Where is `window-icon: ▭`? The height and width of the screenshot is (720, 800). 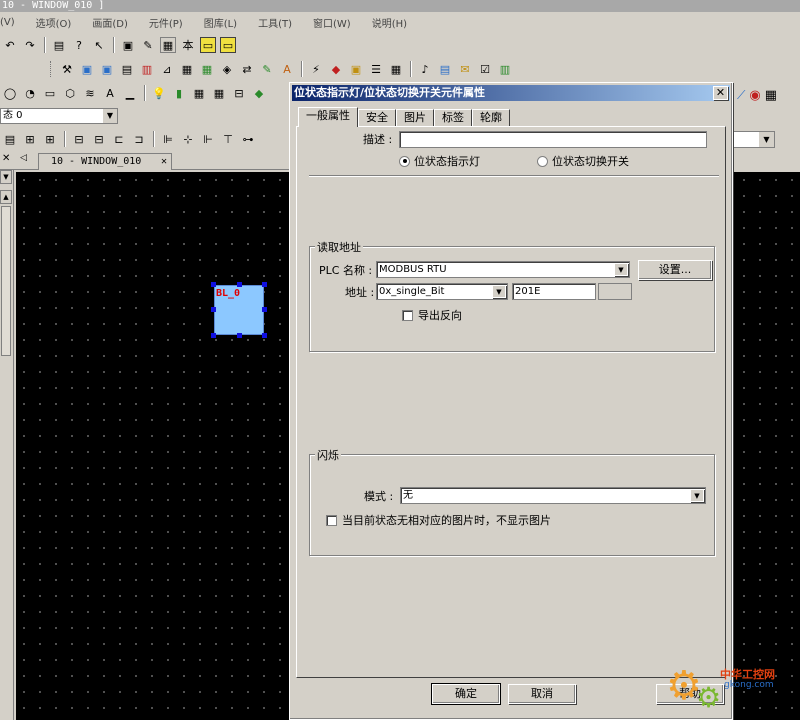 window-icon: ▭ is located at coordinates (208, 45).